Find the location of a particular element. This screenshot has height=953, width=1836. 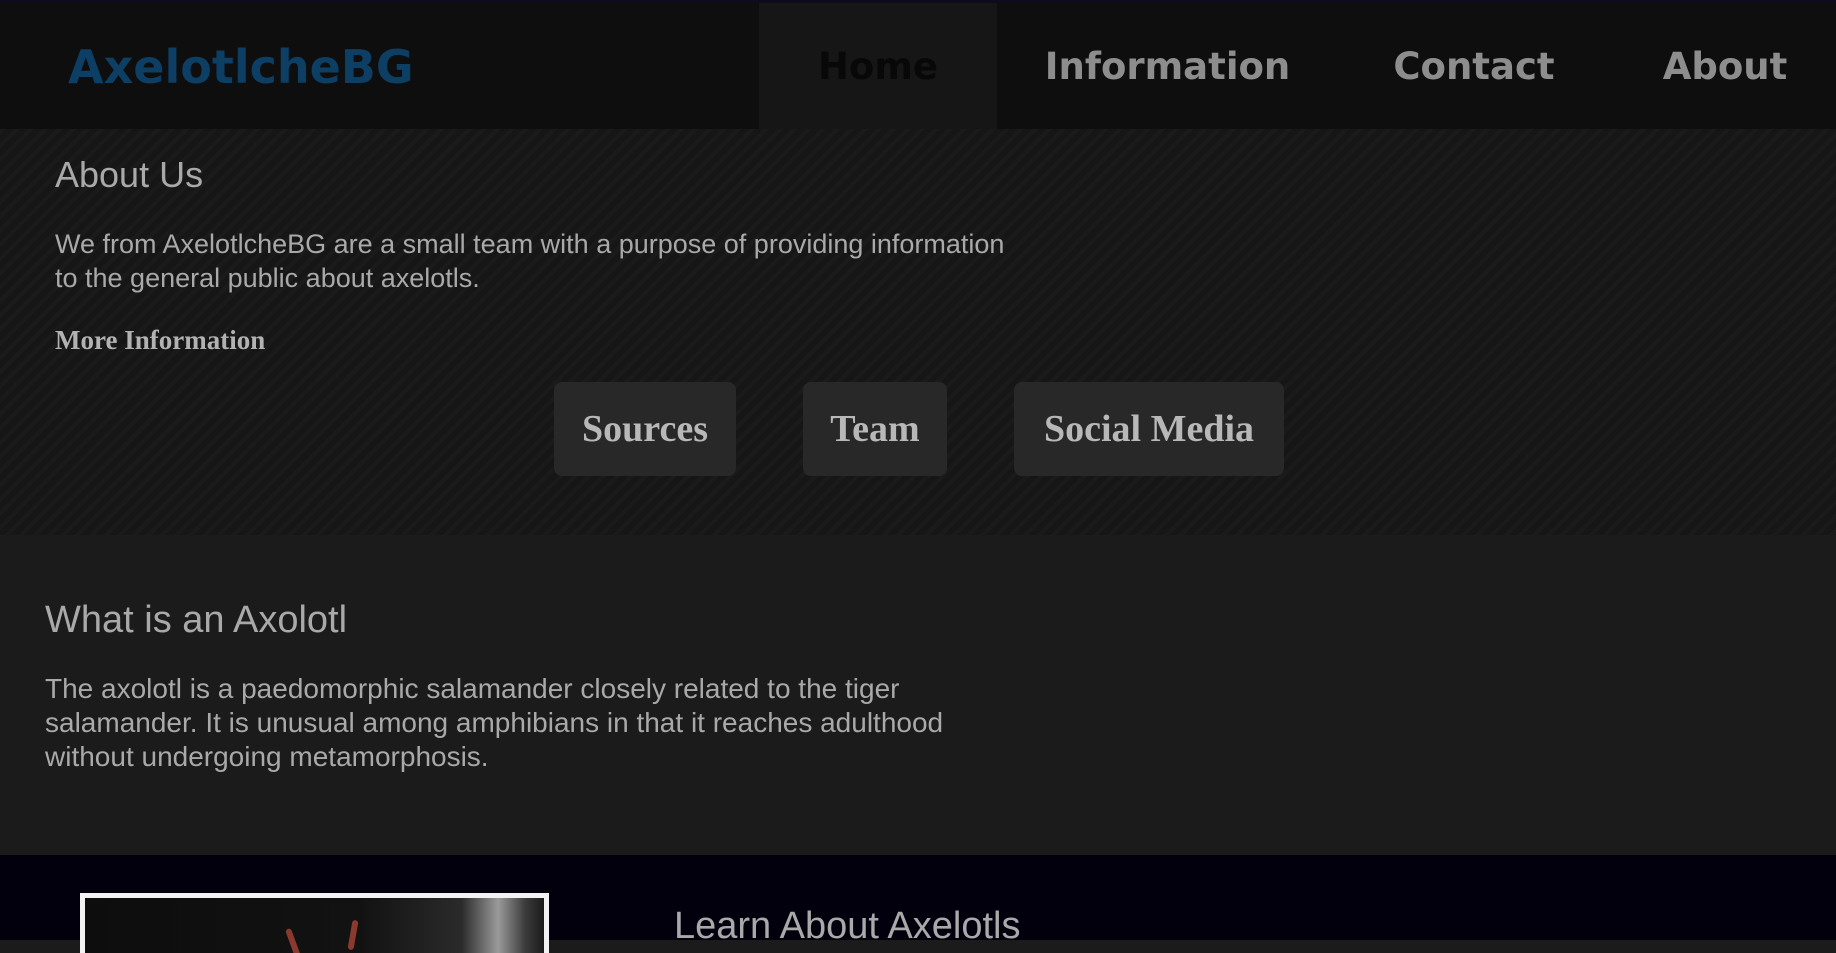

nav-about: About is located at coordinates (1725, 66).